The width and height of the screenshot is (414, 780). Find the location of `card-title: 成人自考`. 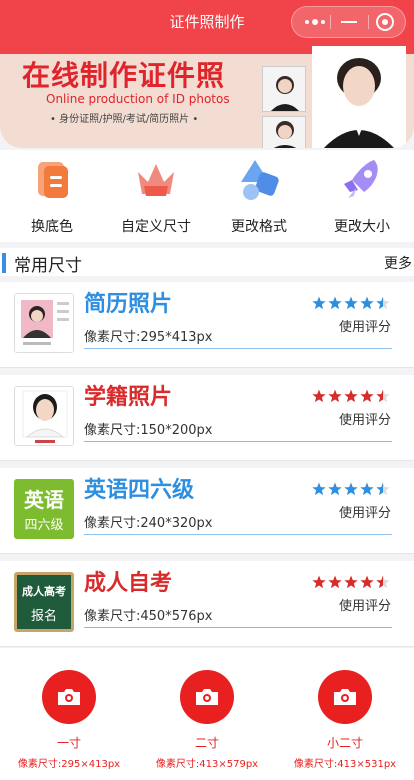

card-title: 成人自考 is located at coordinates (128, 583).